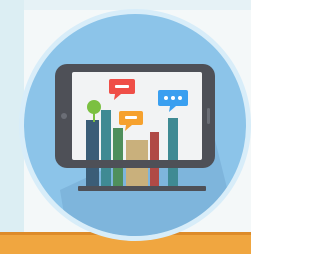  What do you see at coordinates (94, 107) in the screenshot?
I see `green-lamp-icon` at bounding box center [94, 107].